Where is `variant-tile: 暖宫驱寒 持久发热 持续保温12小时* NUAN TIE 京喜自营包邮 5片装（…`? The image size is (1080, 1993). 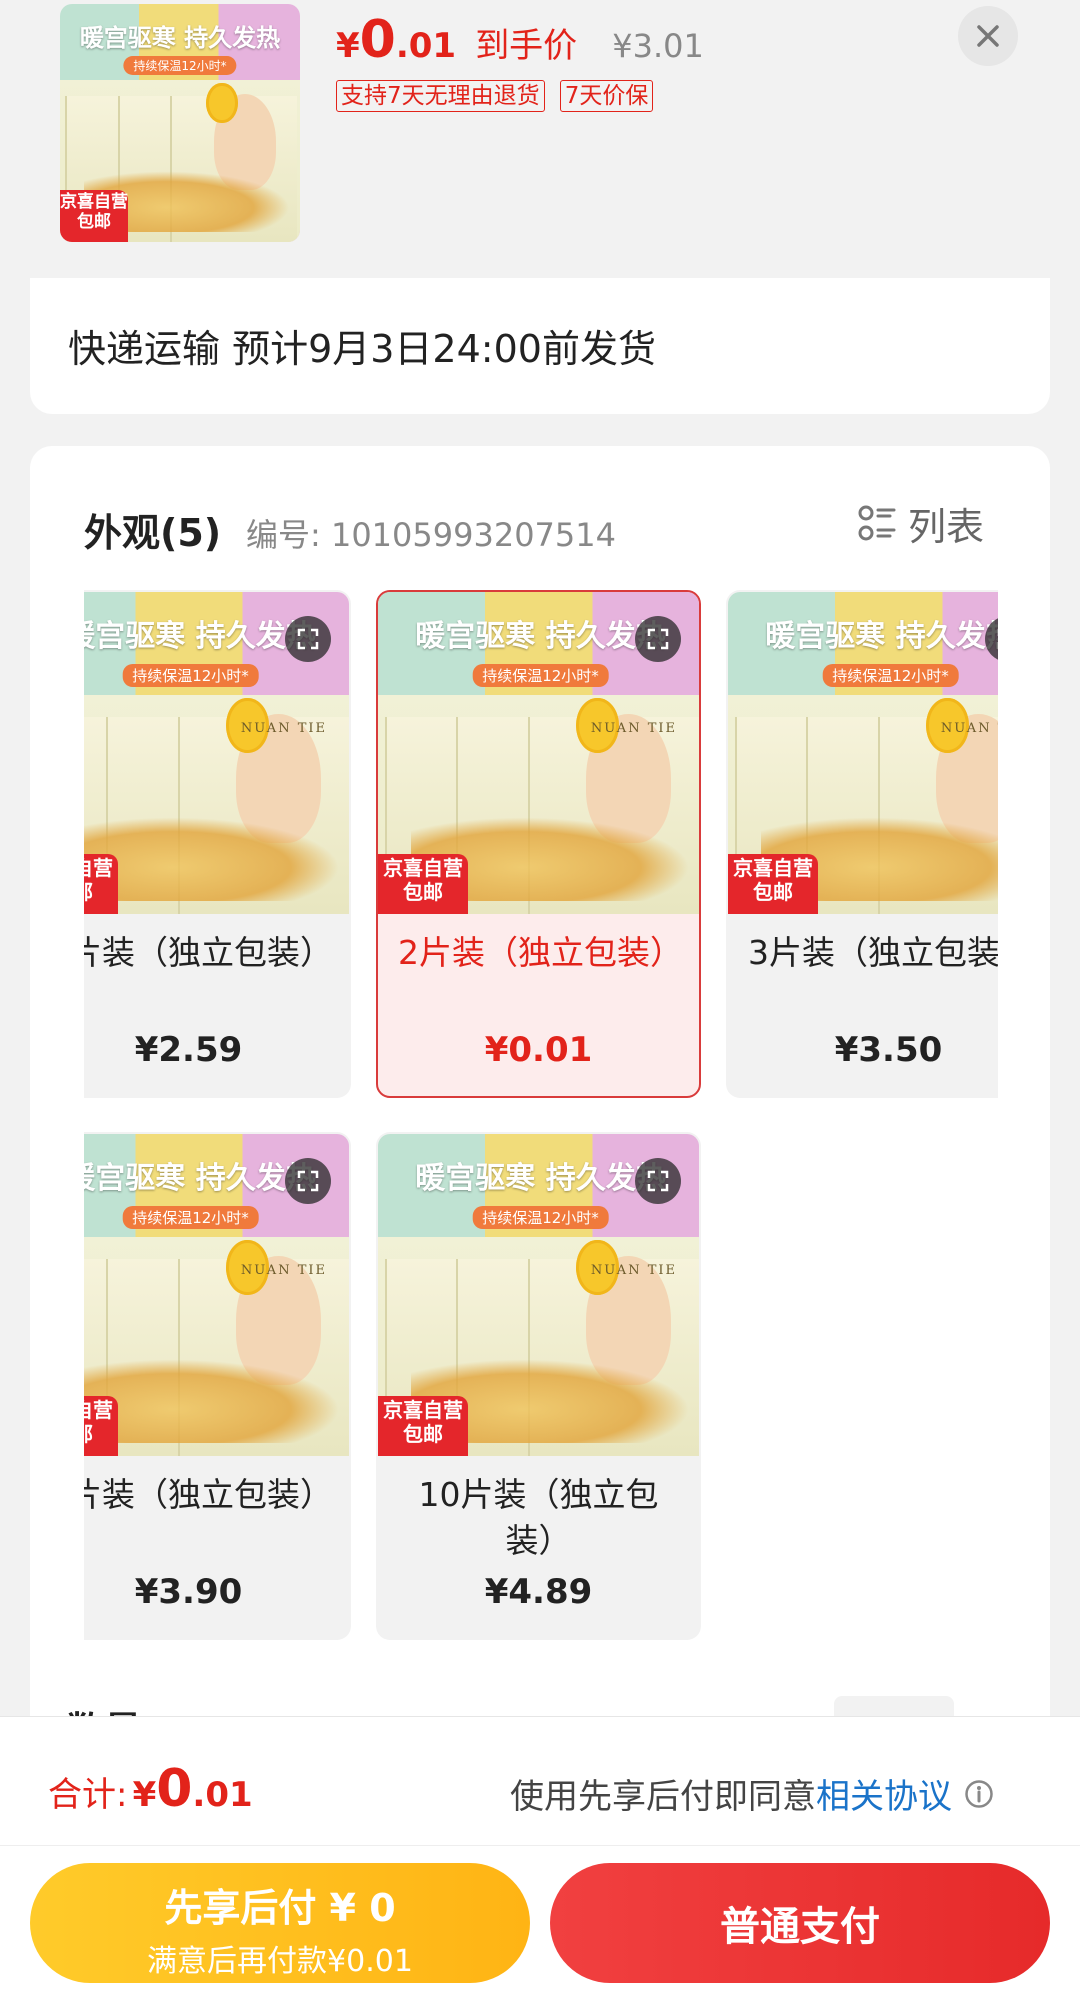
variant-tile: 暖宫驱寒 持久发热 持续保温12小时* NUAN TIE 京喜自营包邮 5片装（… is located at coordinates (217, 1386).